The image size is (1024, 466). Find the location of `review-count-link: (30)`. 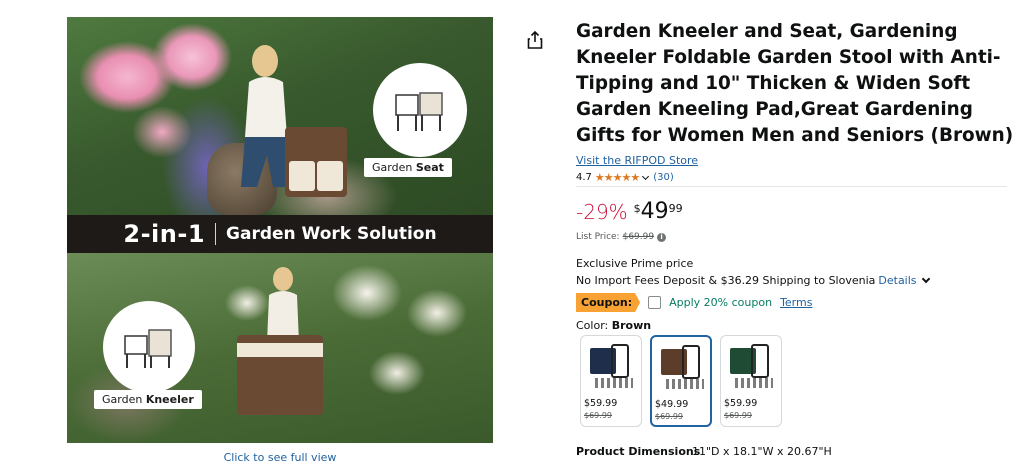

review-count-link: (30) is located at coordinates (663, 177).